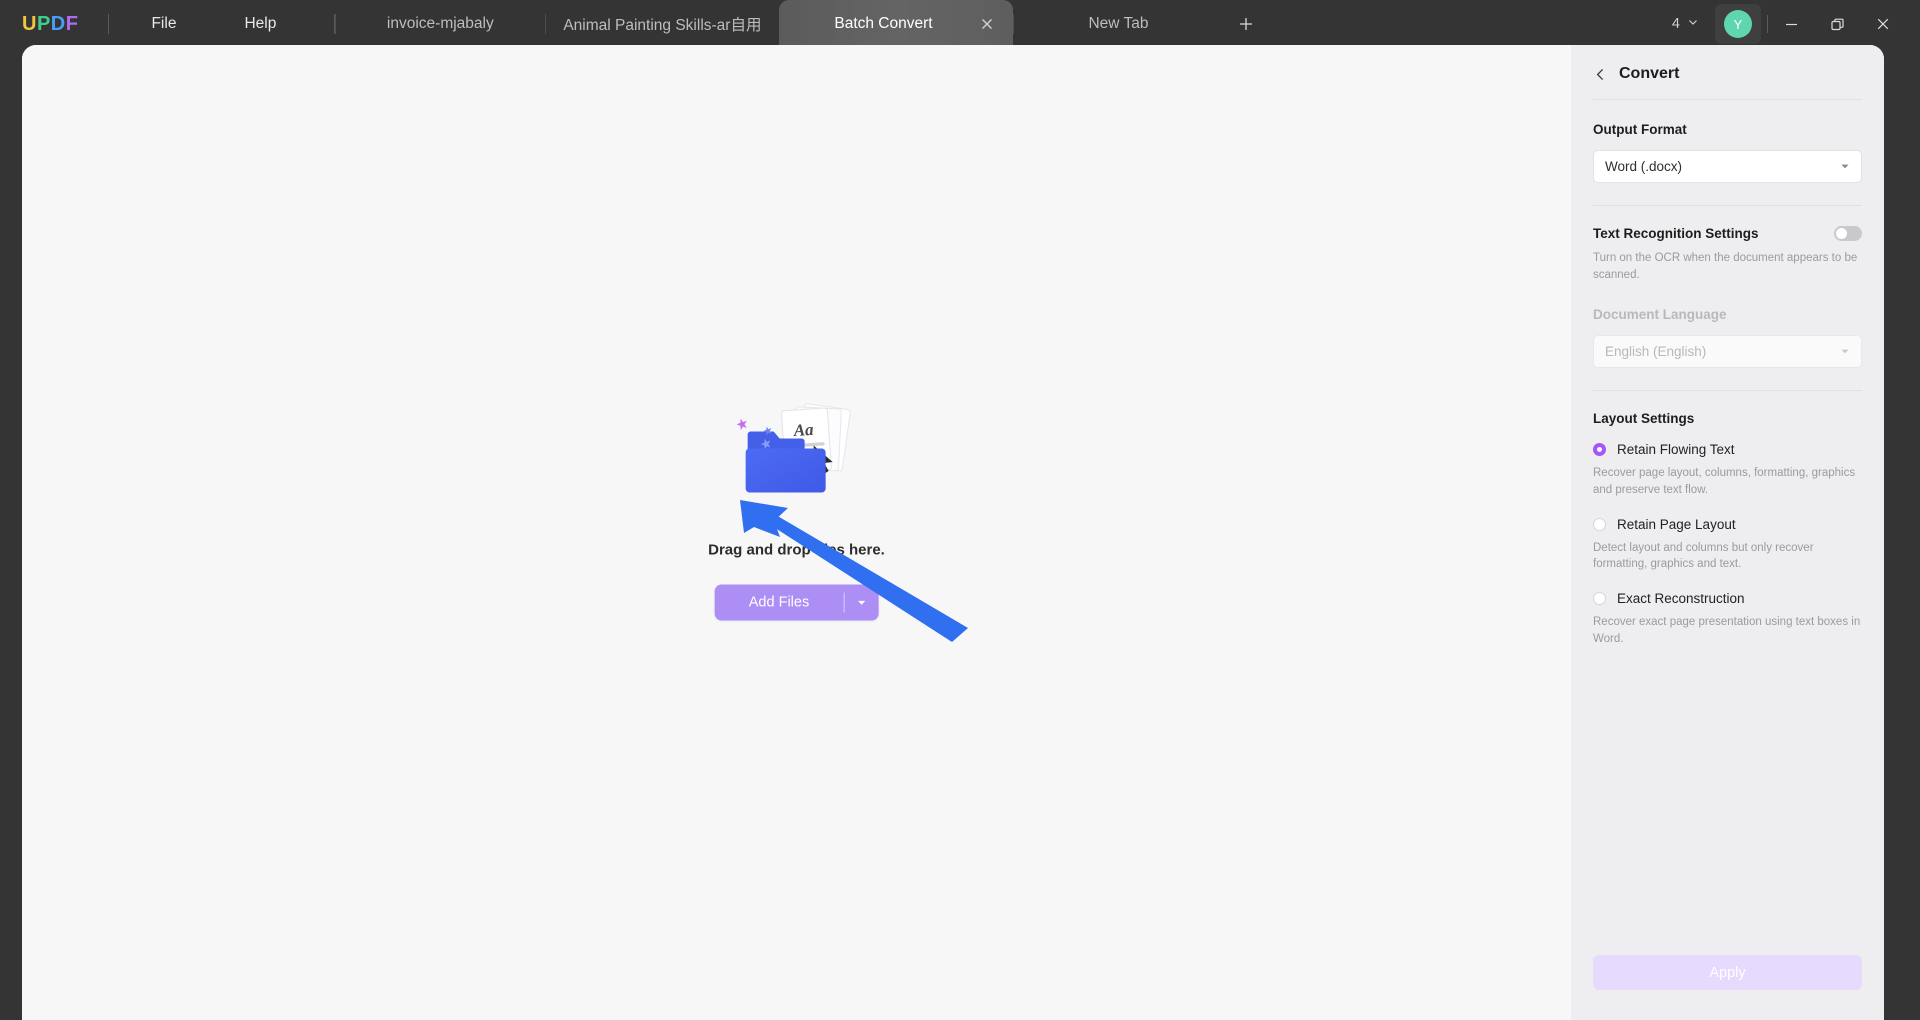  I want to click on document-language-select: English (English), so click(1727, 352).